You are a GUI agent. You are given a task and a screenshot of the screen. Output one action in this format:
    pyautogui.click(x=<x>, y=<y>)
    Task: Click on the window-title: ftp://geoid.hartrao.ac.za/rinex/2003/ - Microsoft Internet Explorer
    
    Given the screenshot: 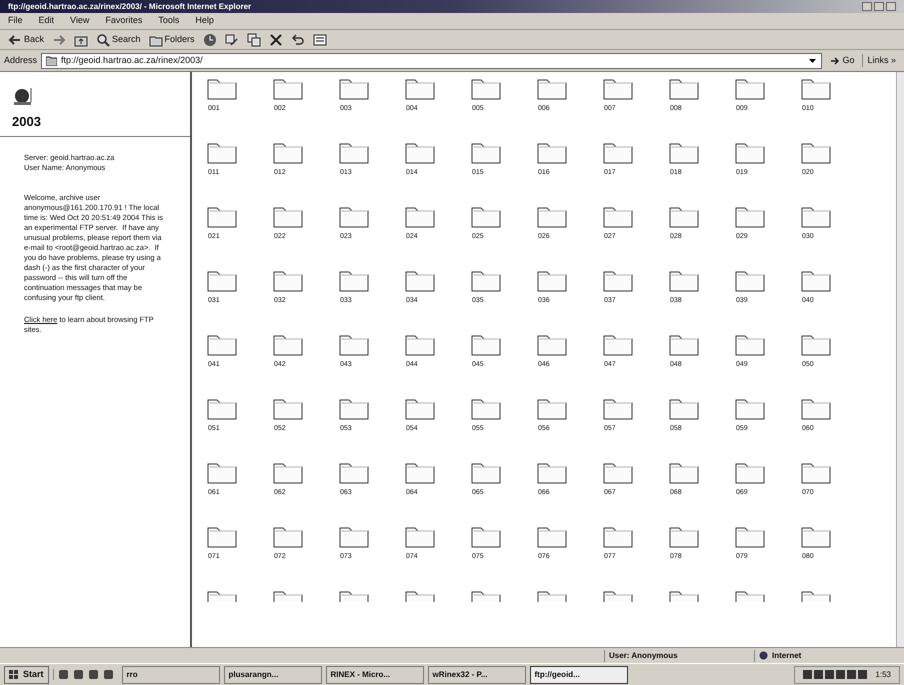 What is the action you would take?
    pyautogui.click(x=130, y=6)
    